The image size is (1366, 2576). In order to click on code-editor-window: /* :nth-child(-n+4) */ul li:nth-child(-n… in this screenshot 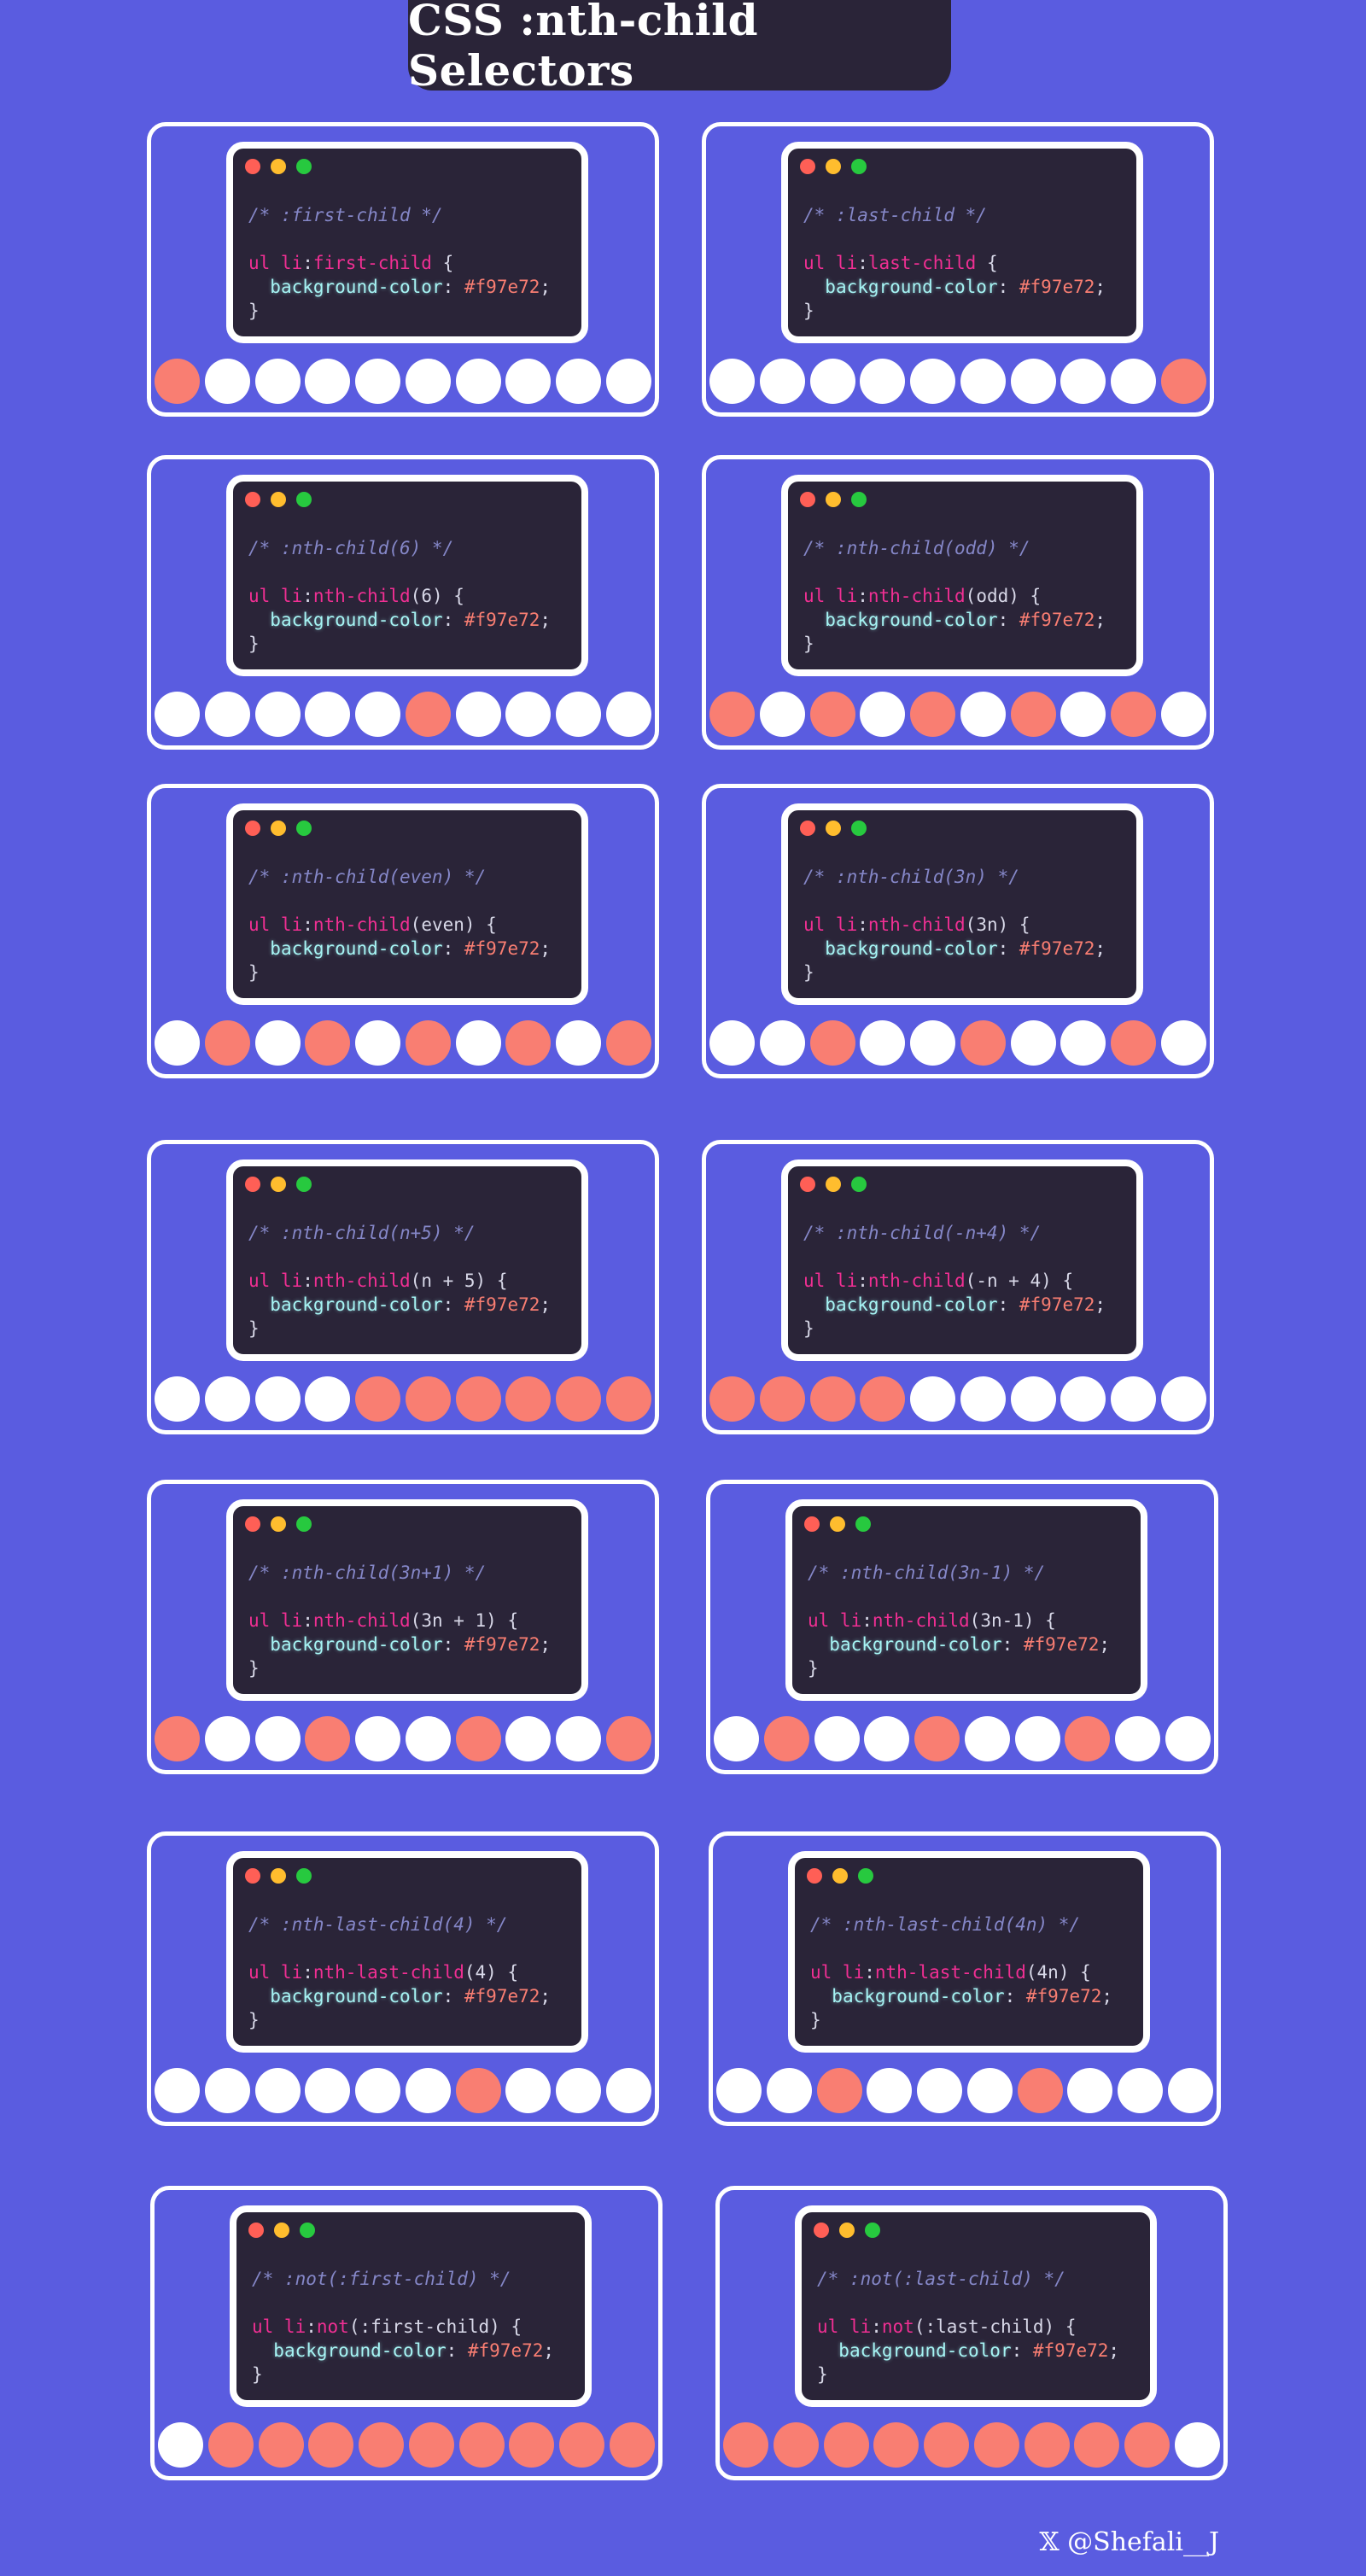, I will do `click(962, 1260)`.